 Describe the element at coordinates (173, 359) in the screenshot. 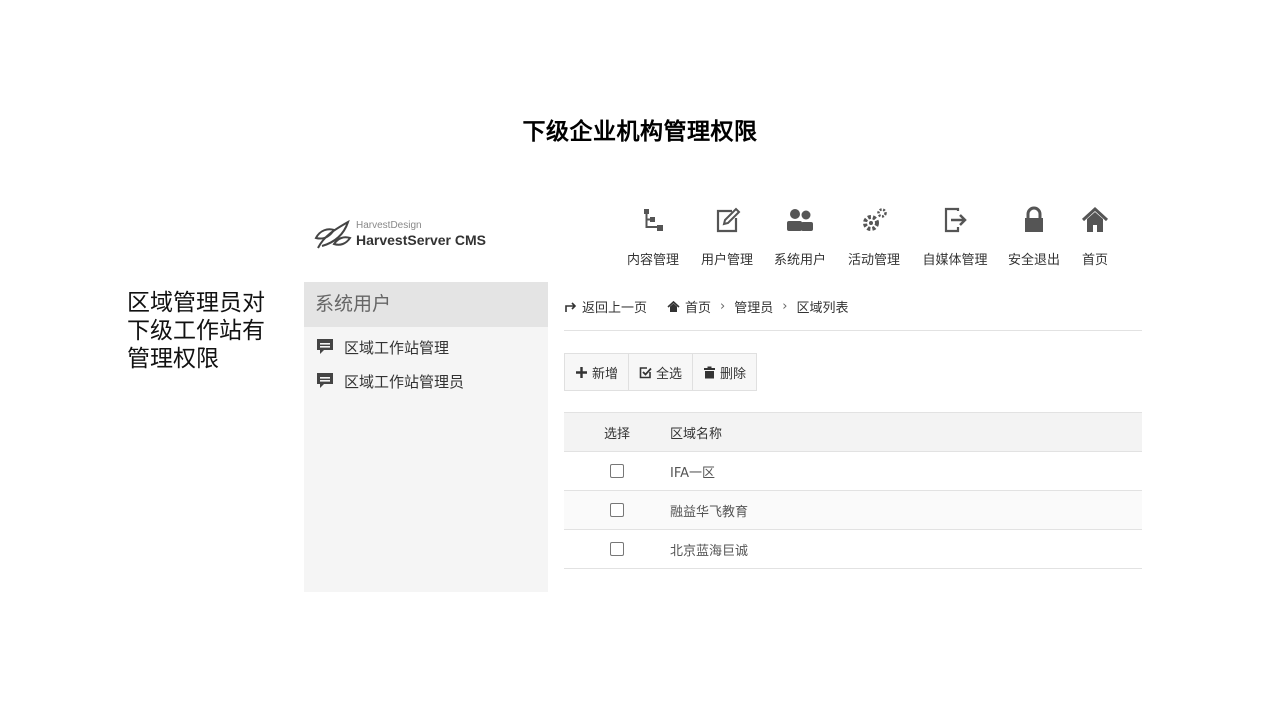

I see `side-note-line: 管理权限` at that location.